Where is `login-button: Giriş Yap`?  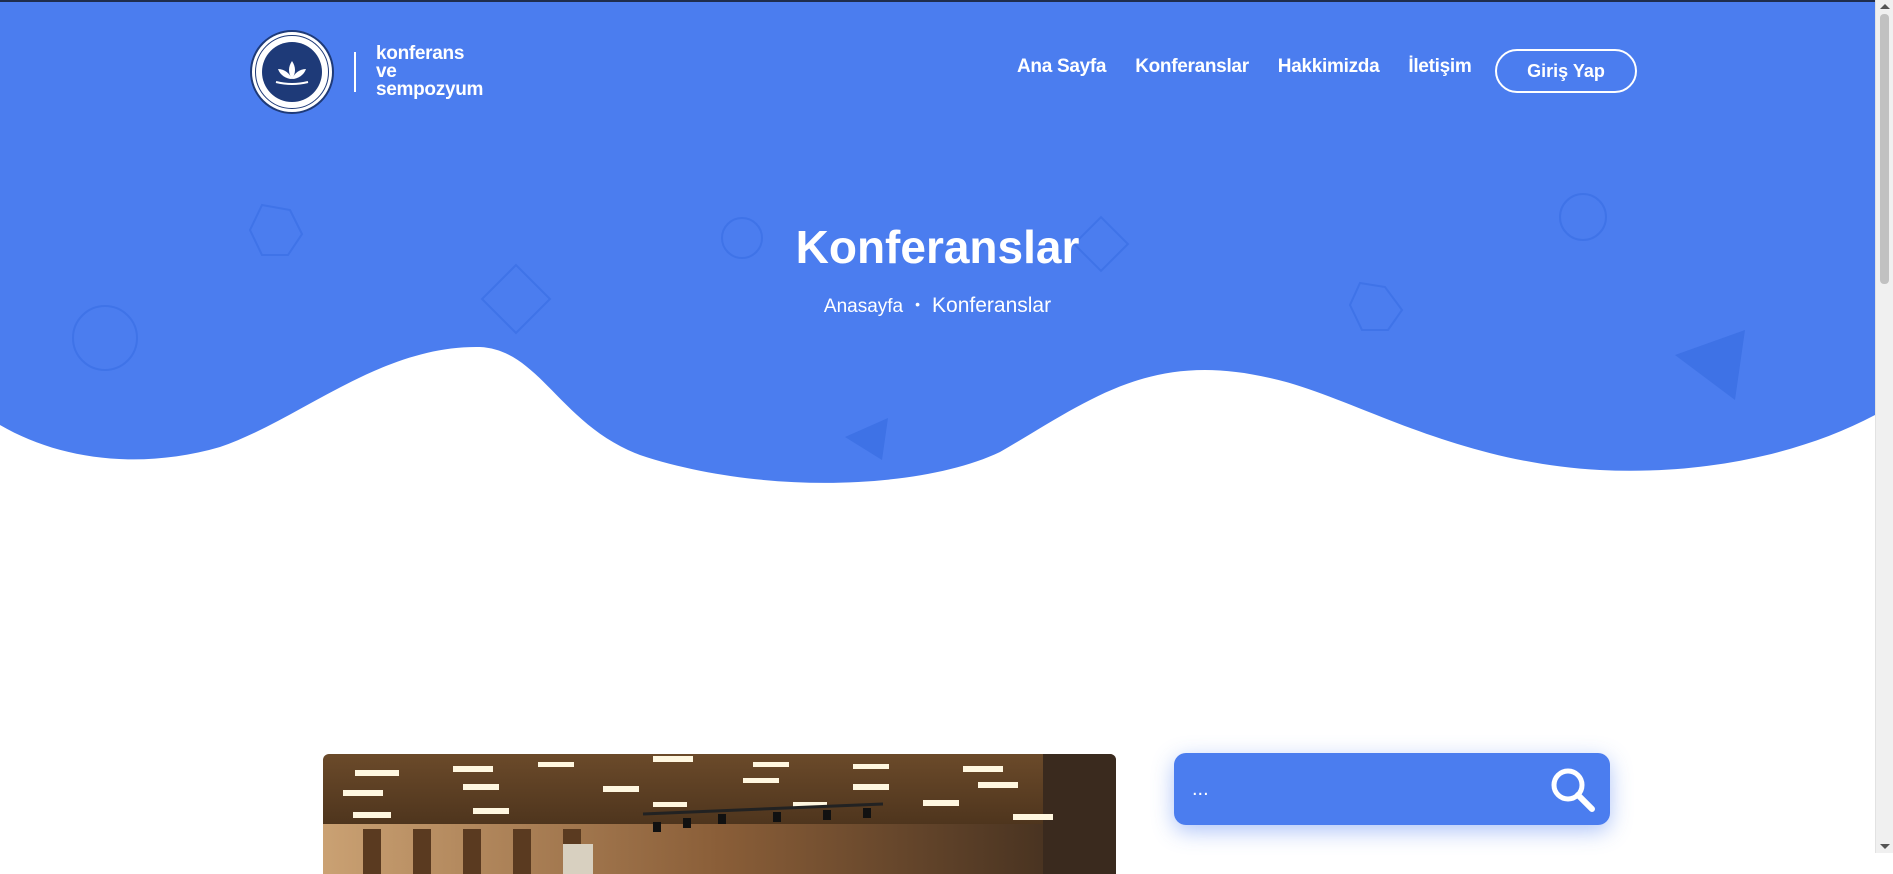
login-button: Giriş Yap is located at coordinates (1566, 71).